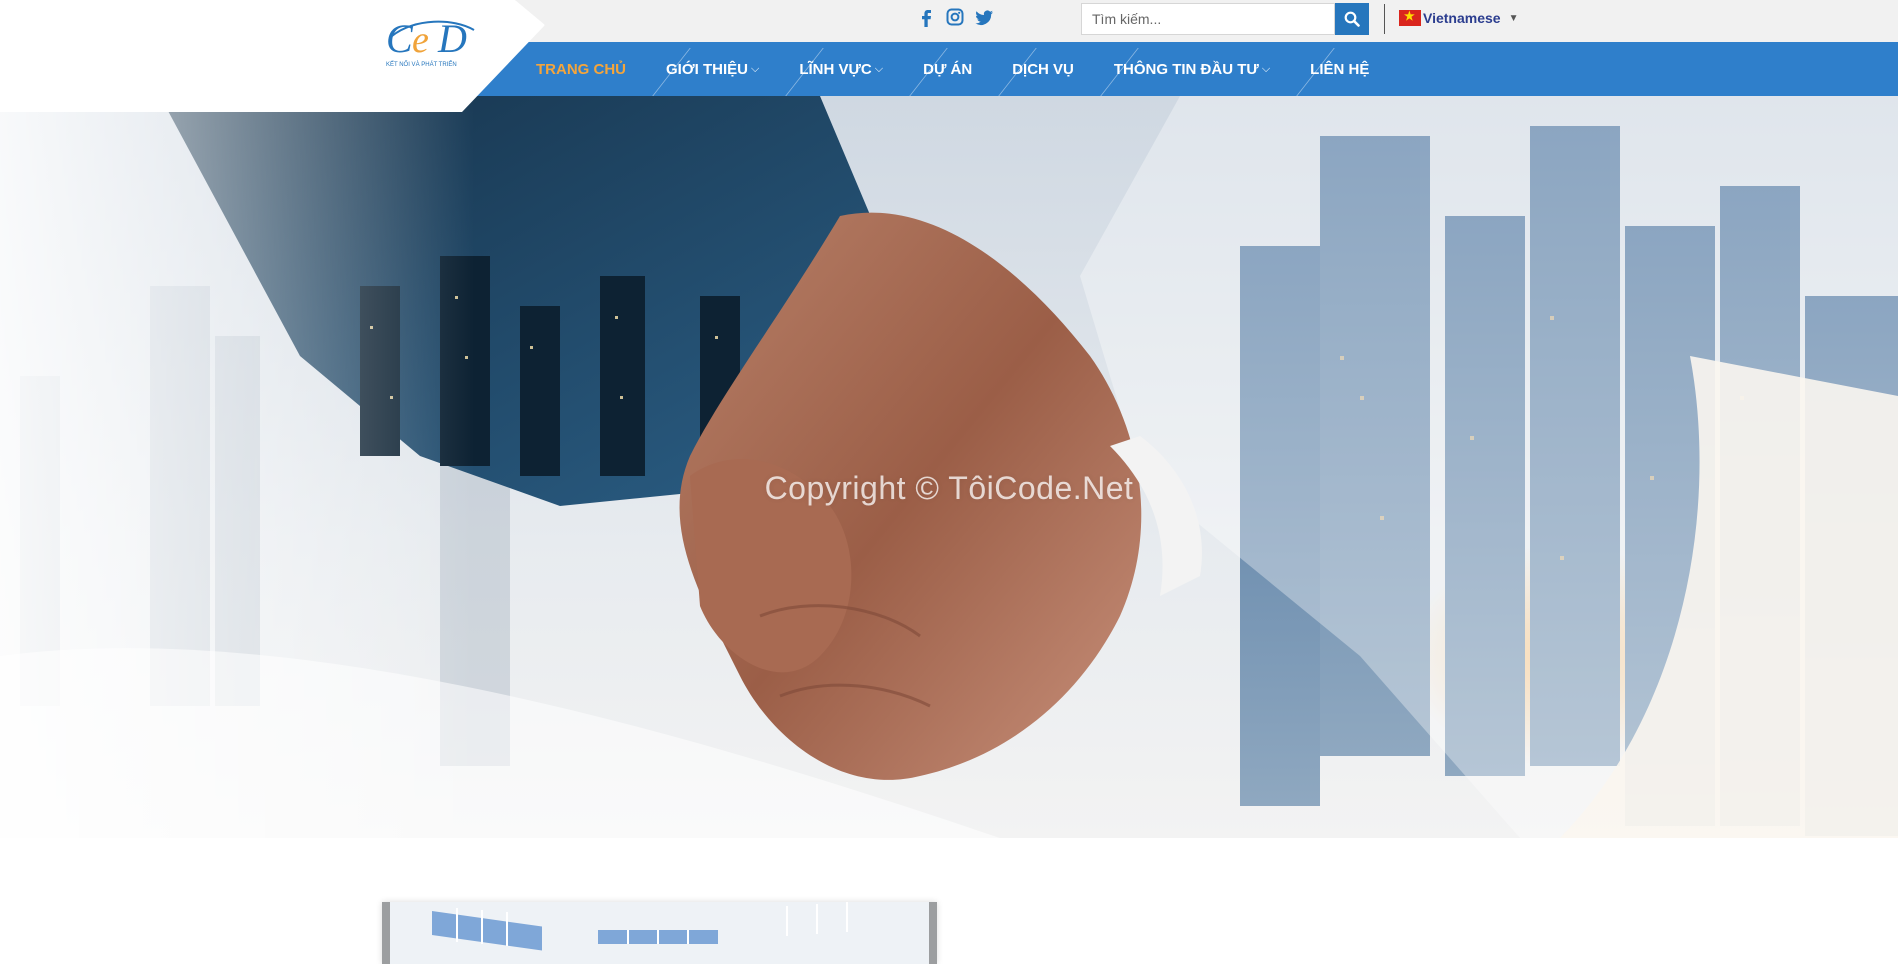 This screenshot has height=964, width=1898. I want to click on nav-item-thong-tin-dau-tu: THÔNG TIN ĐẦU TƯ ⌵, so click(1192, 69).